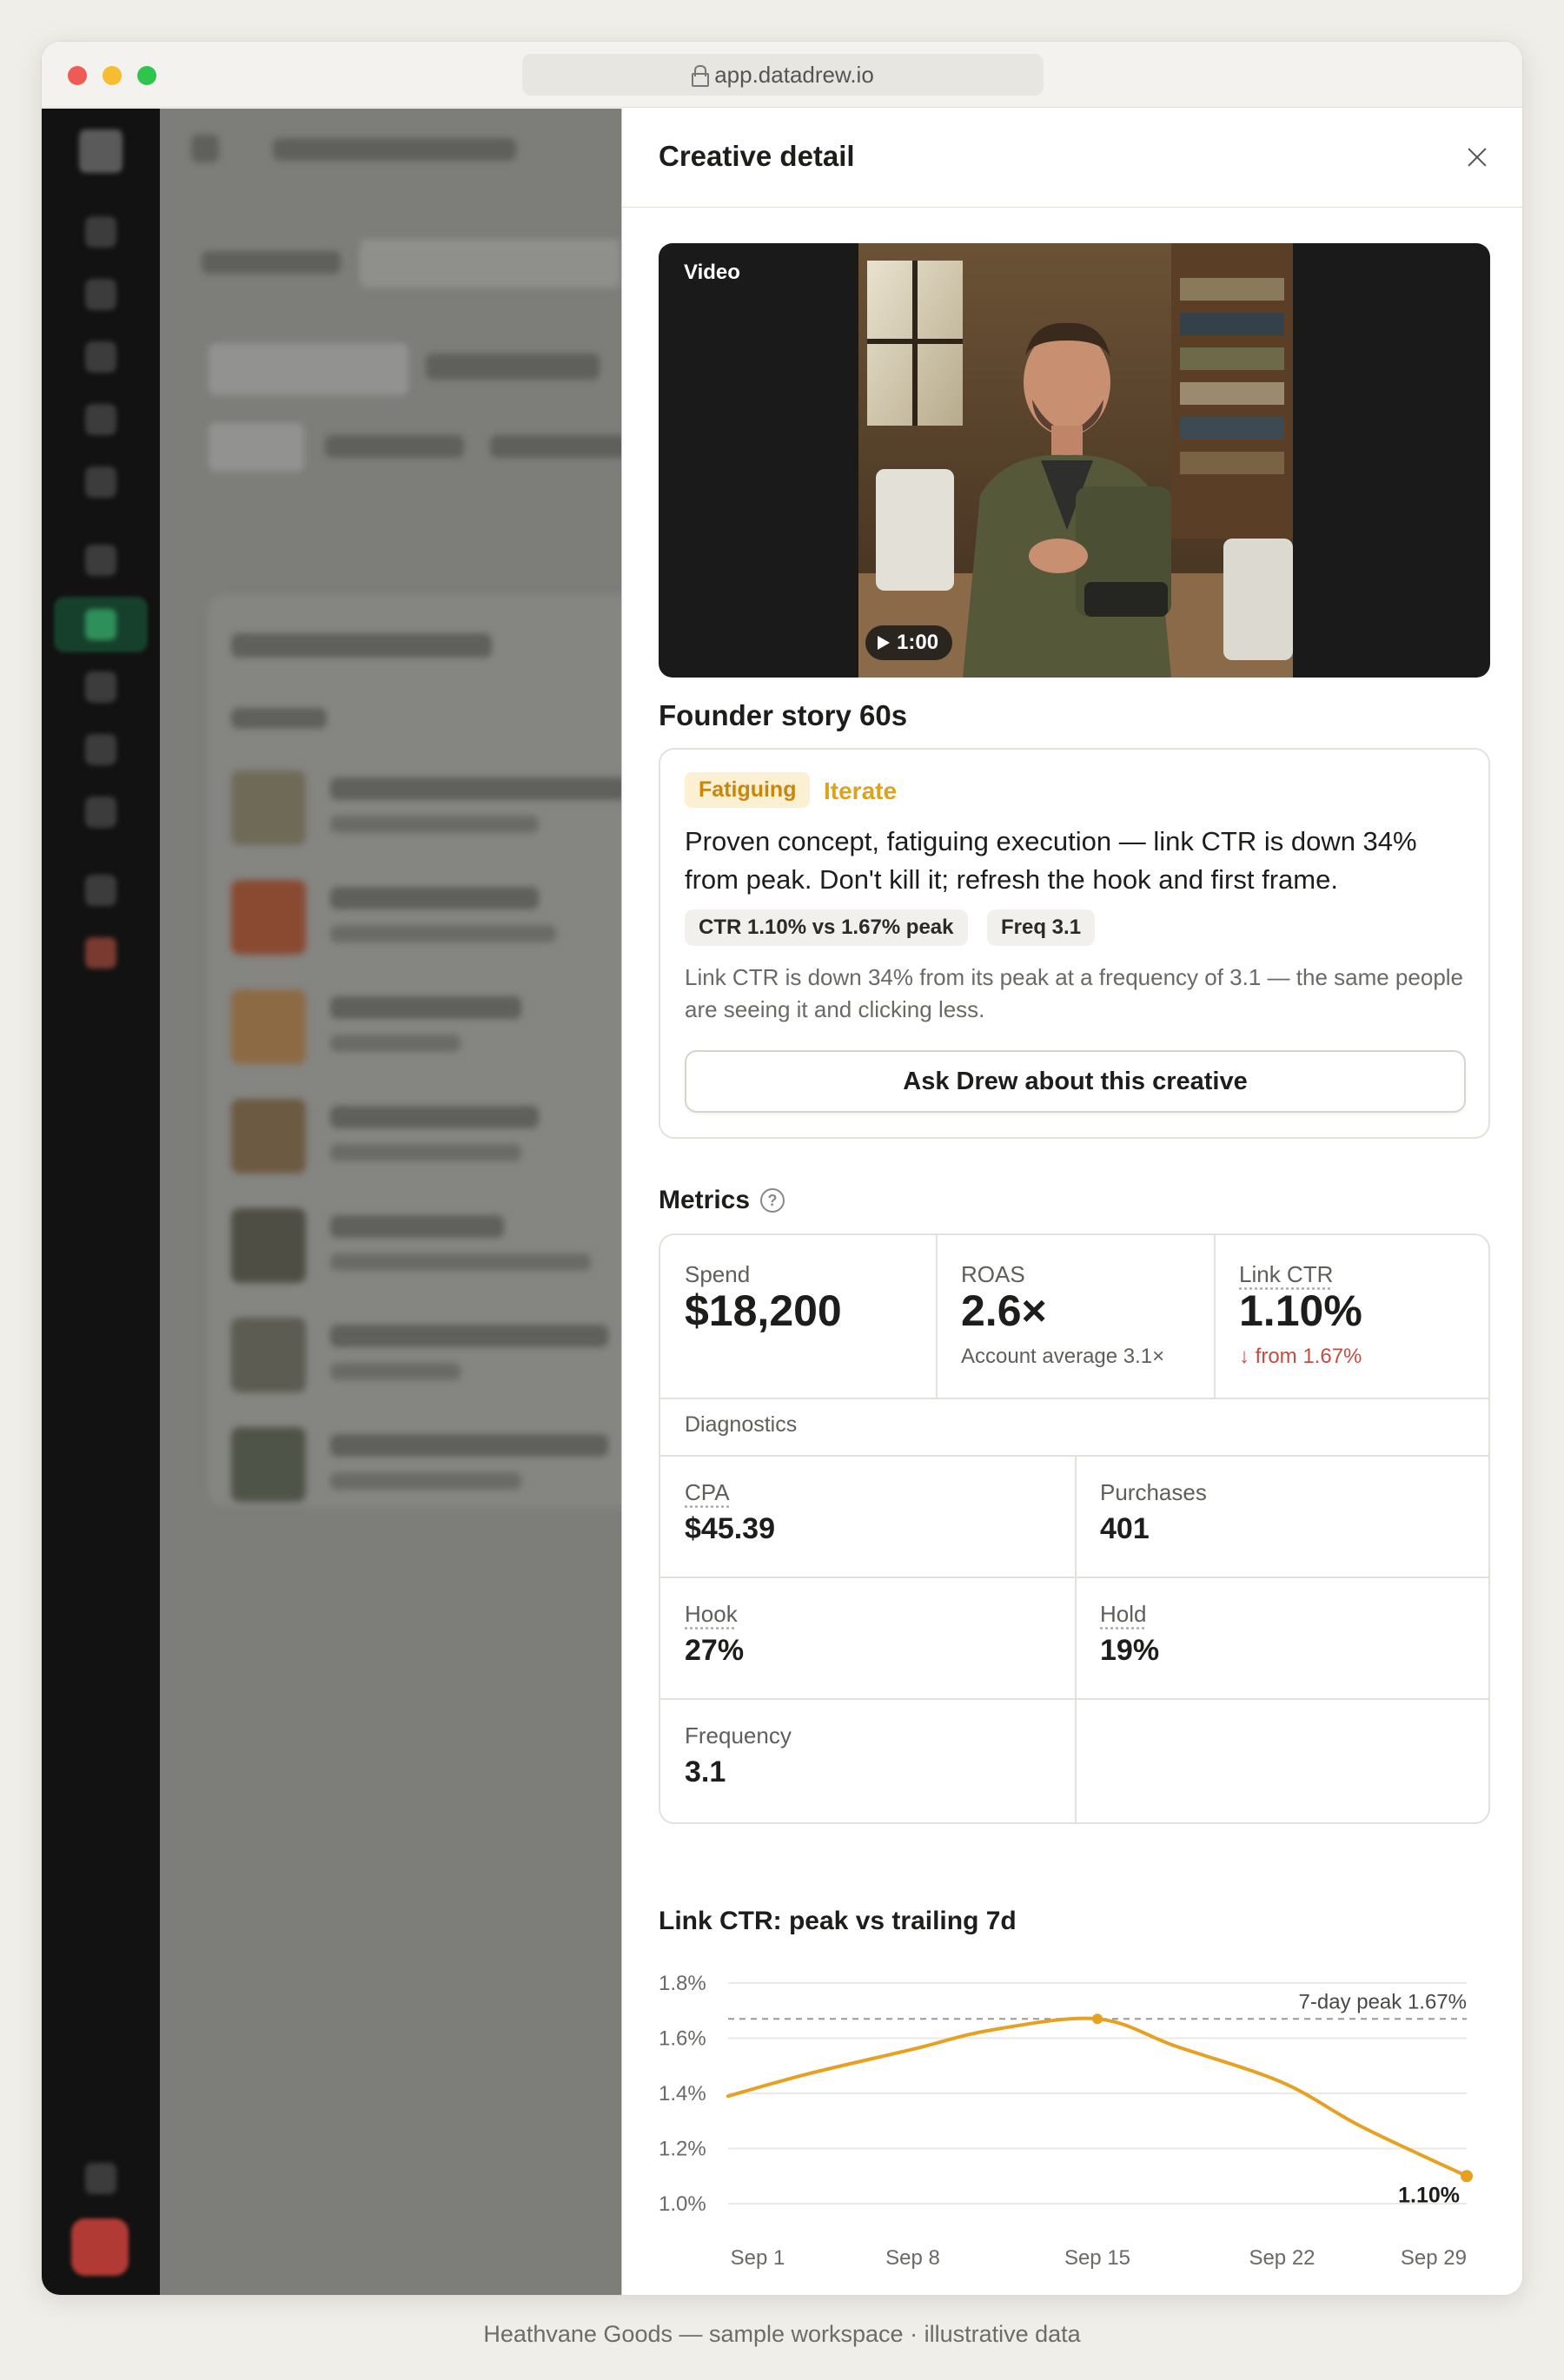  I want to click on panel-title: Creative detail, so click(757, 156).